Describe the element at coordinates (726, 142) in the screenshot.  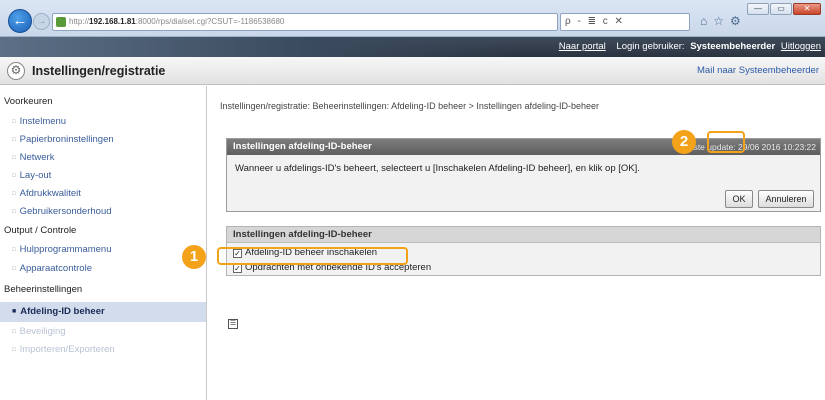
I see `ok-highlight` at that location.